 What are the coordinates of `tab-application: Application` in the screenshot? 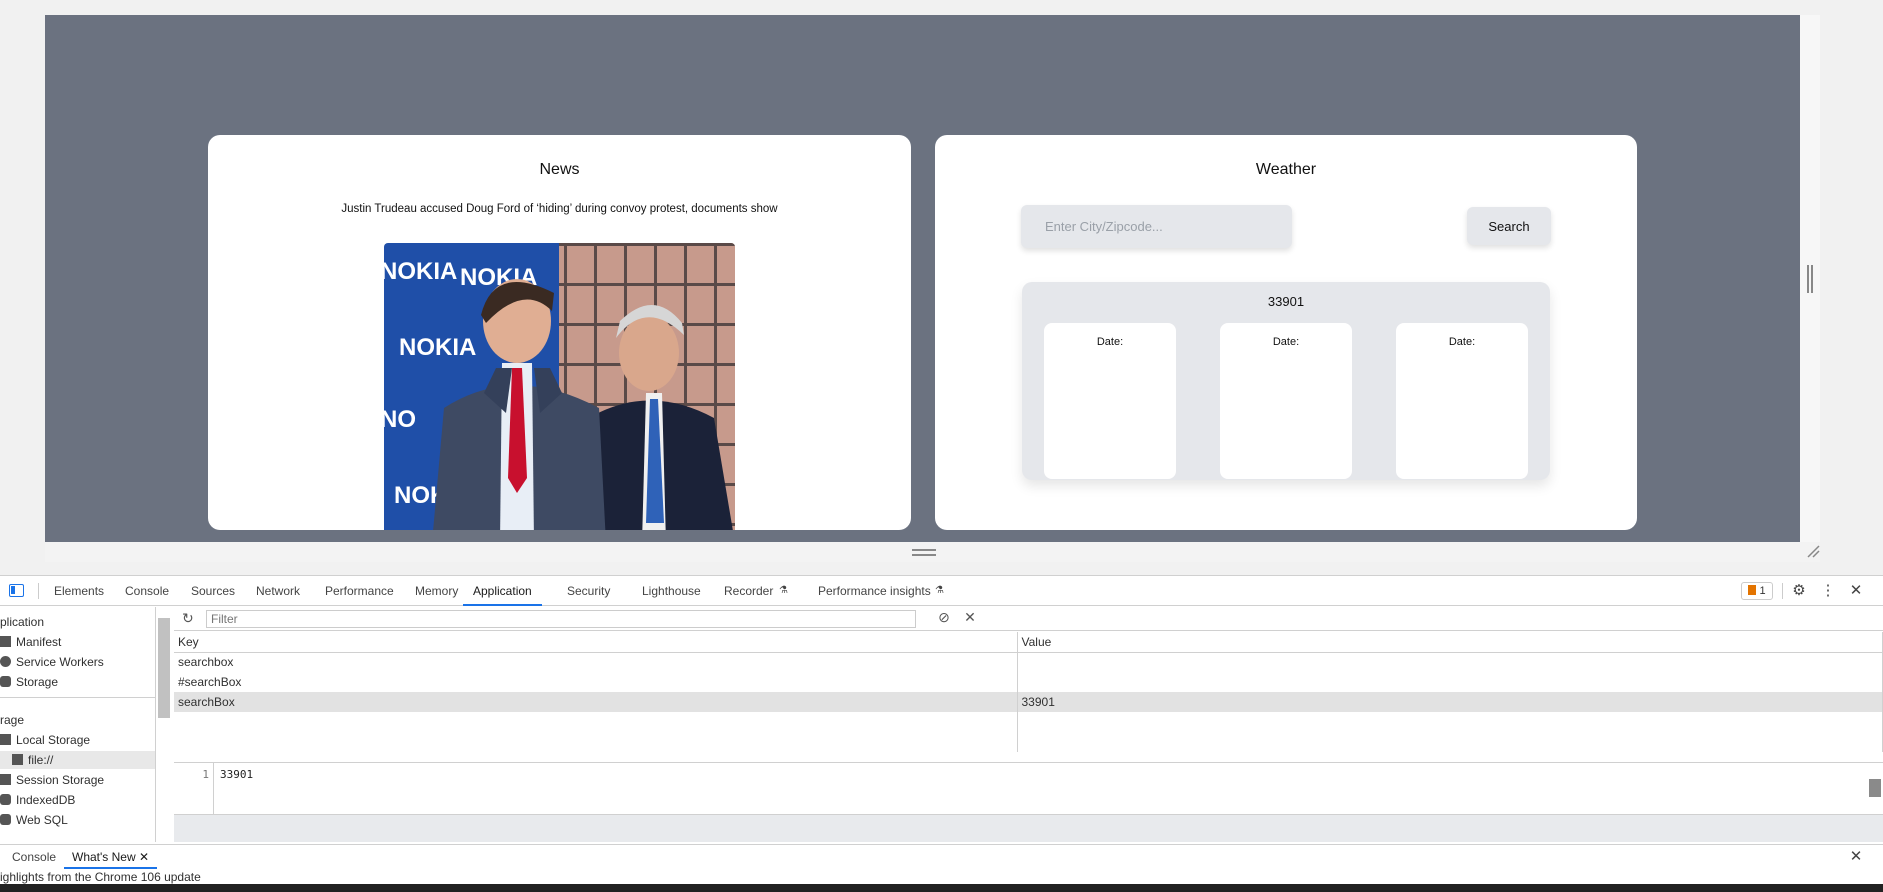 It's located at (502, 591).